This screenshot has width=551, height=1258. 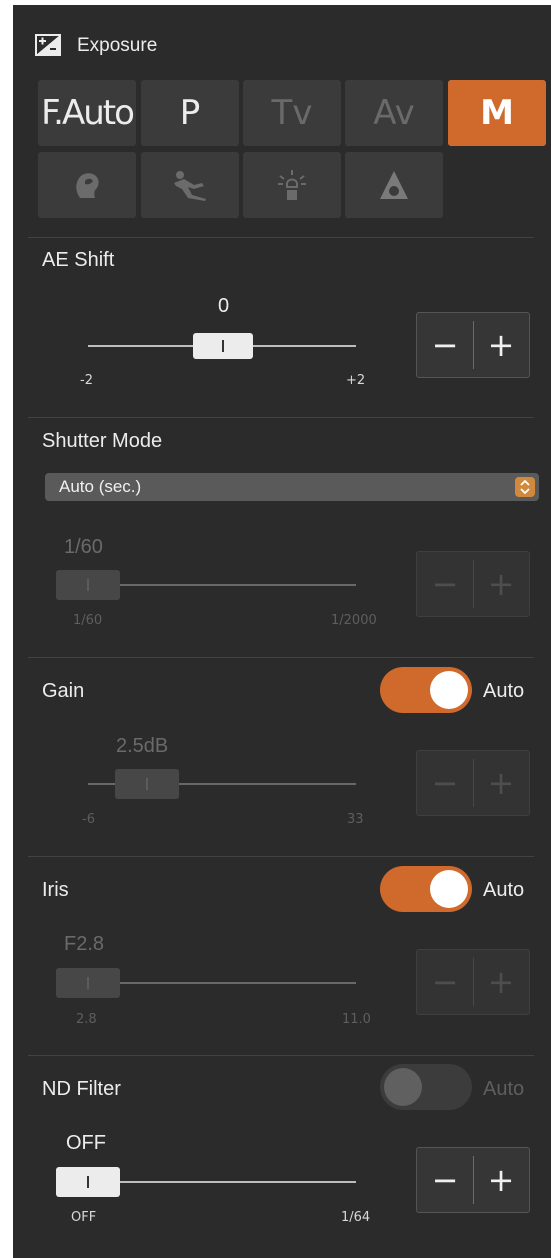 What do you see at coordinates (86, 1143) in the screenshot?
I see `nd-filter-value: OFF` at bounding box center [86, 1143].